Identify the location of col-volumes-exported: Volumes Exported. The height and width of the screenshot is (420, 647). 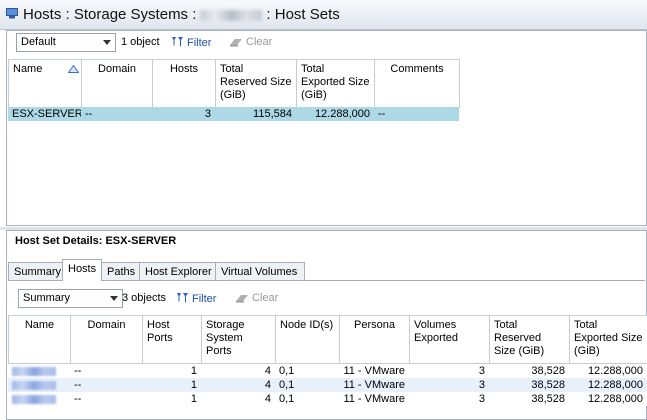
(450, 340).